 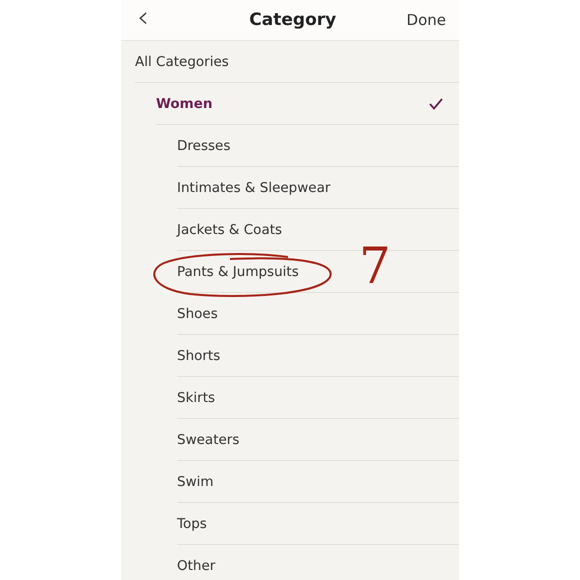 What do you see at coordinates (143, 18) in the screenshot?
I see `back-button: ‹` at bounding box center [143, 18].